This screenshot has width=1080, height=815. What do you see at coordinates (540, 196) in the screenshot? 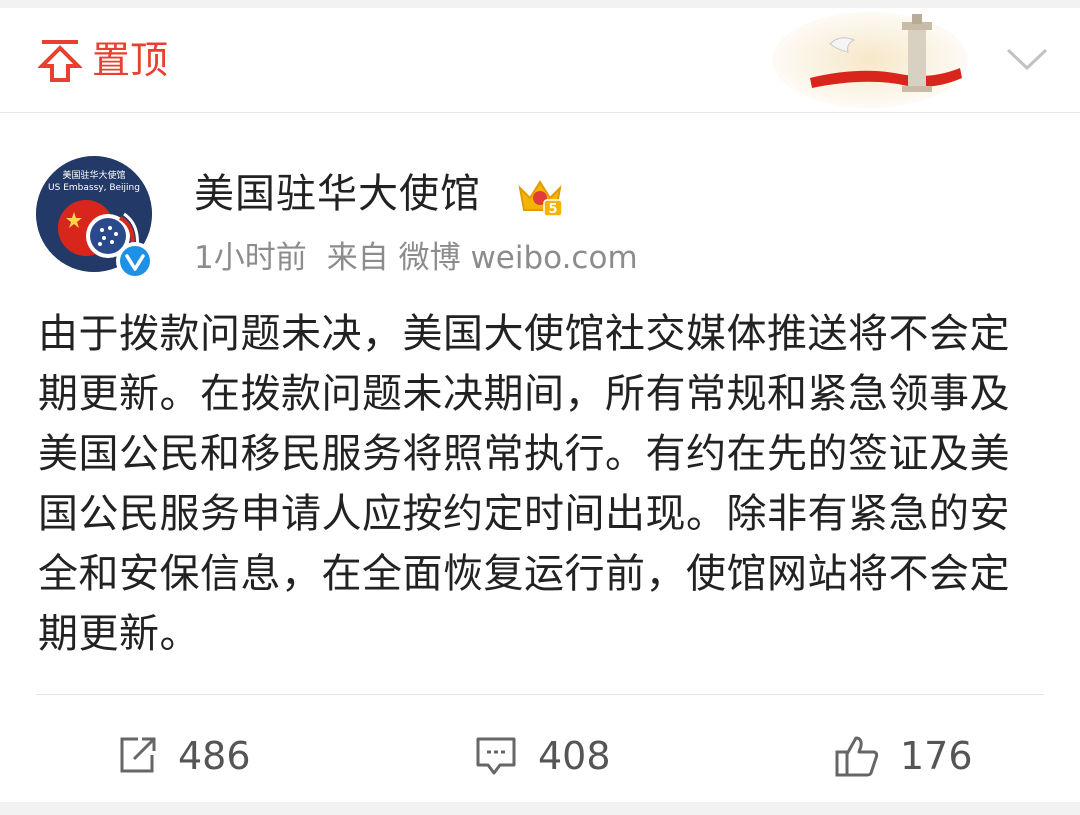
I see `vip-crown-icon: 5` at bounding box center [540, 196].